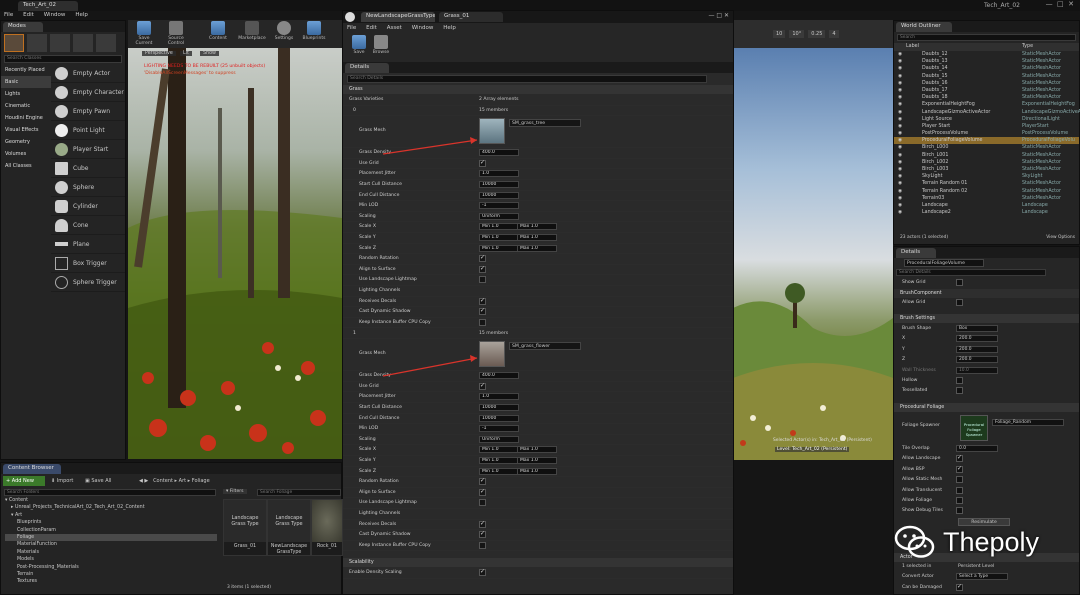 The height and width of the screenshot is (595, 1080). What do you see at coordinates (986, 407) in the screenshot?
I see `section-procedural-foliage: Procedural Foliage` at bounding box center [986, 407].